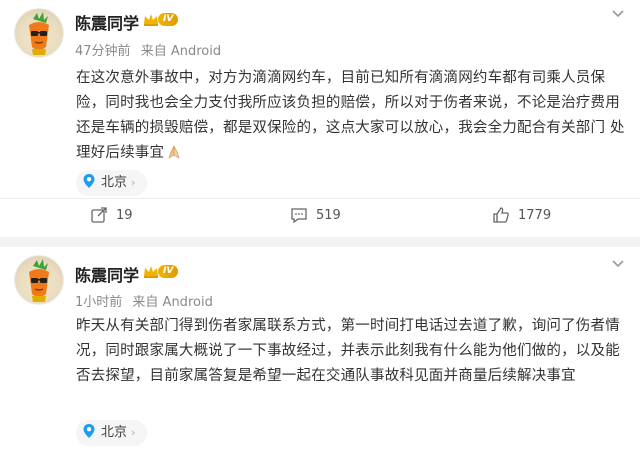 This screenshot has height=452, width=640. Describe the element at coordinates (174, 152) in the screenshot. I see `pray-hands-icon` at that location.